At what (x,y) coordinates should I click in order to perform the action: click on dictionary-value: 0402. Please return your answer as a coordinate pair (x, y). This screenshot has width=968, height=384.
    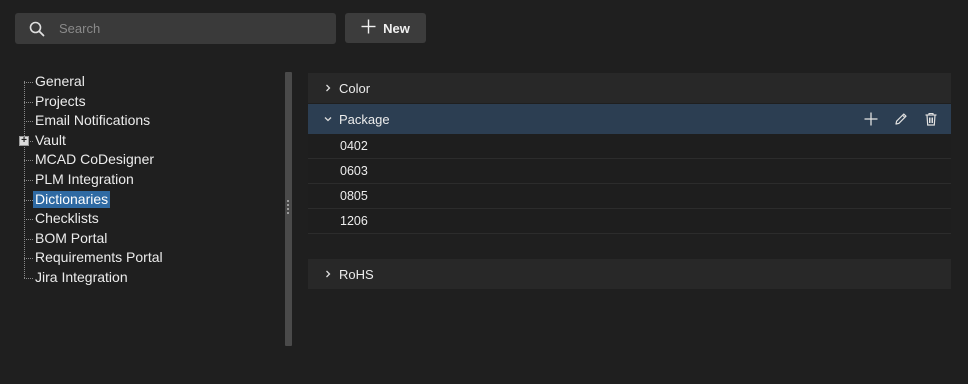
    Looking at the image, I should click on (354, 146).